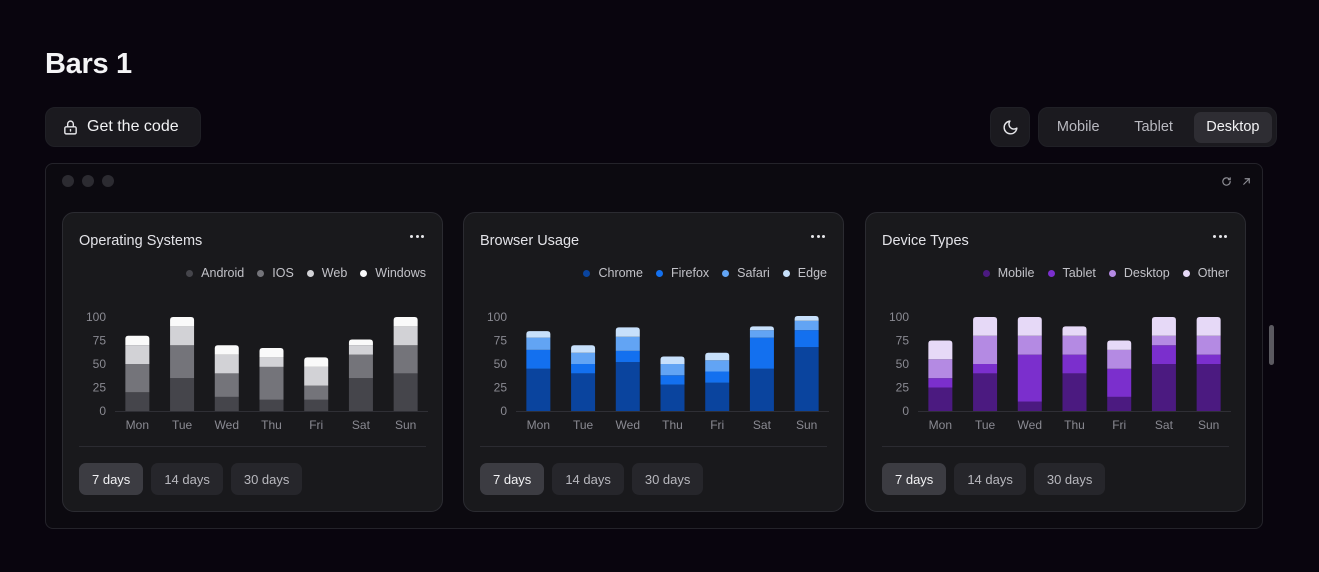 The height and width of the screenshot is (572, 1319). I want to click on open-external-icon, so click(1246, 181).